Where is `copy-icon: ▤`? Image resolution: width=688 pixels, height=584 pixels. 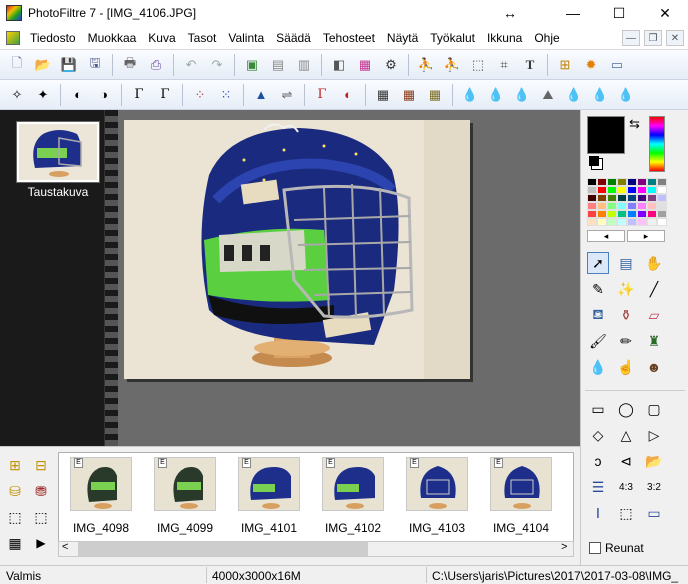
copy-icon: ▤ is located at coordinates (278, 65).